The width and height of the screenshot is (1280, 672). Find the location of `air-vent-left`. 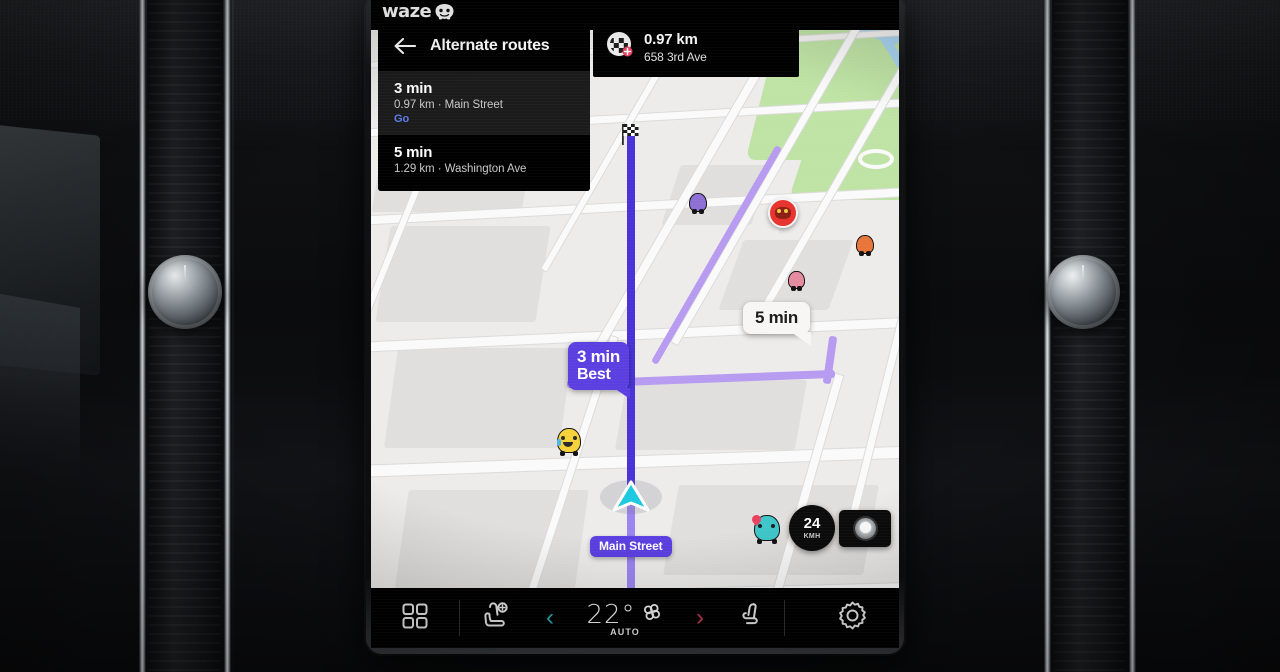

air-vent-left is located at coordinates (185, 336).